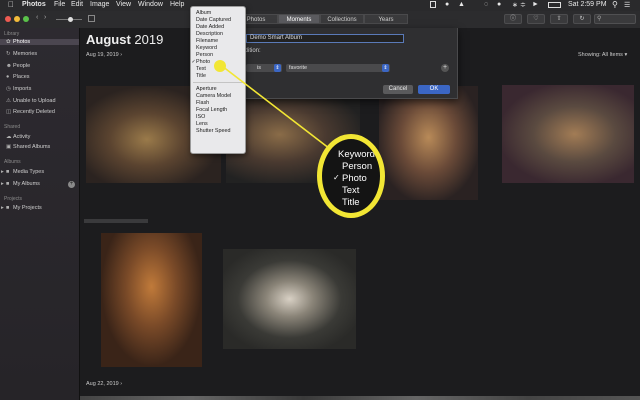 The height and width of the screenshot is (400, 640). I want to click on sidebar-item-places: ● Places, so click(18, 77).